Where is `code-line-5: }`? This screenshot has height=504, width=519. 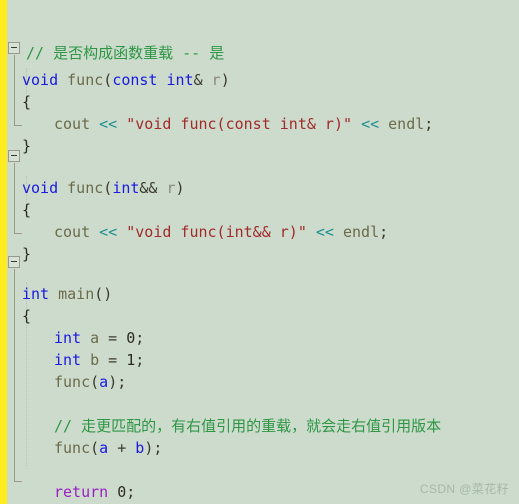 code-line-5: } is located at coordinates (27, 130).